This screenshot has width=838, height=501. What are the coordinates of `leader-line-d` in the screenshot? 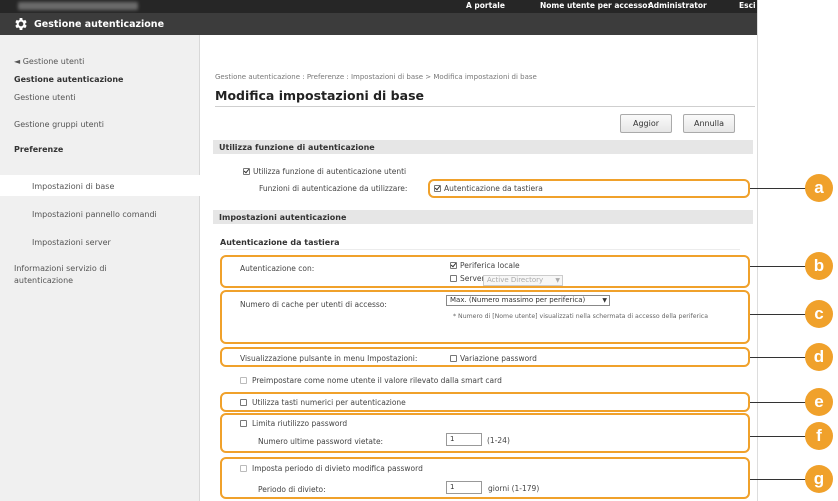 It's located at (778, 357).